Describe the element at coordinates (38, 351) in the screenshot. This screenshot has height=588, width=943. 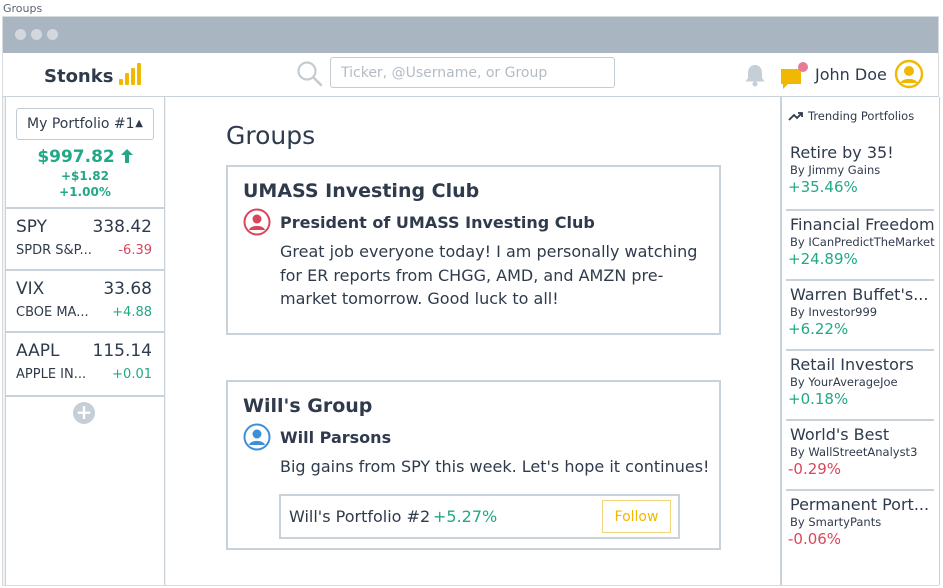
I see `ticker: AAPL` at that location.